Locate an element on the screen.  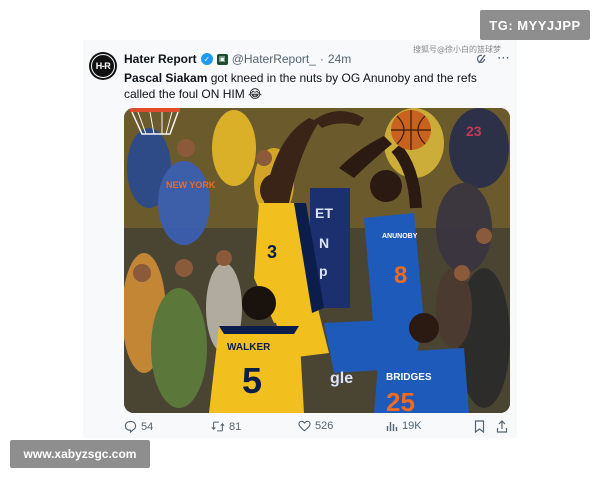
pacers-number-3: 3 is located at coordinates (272, 252).